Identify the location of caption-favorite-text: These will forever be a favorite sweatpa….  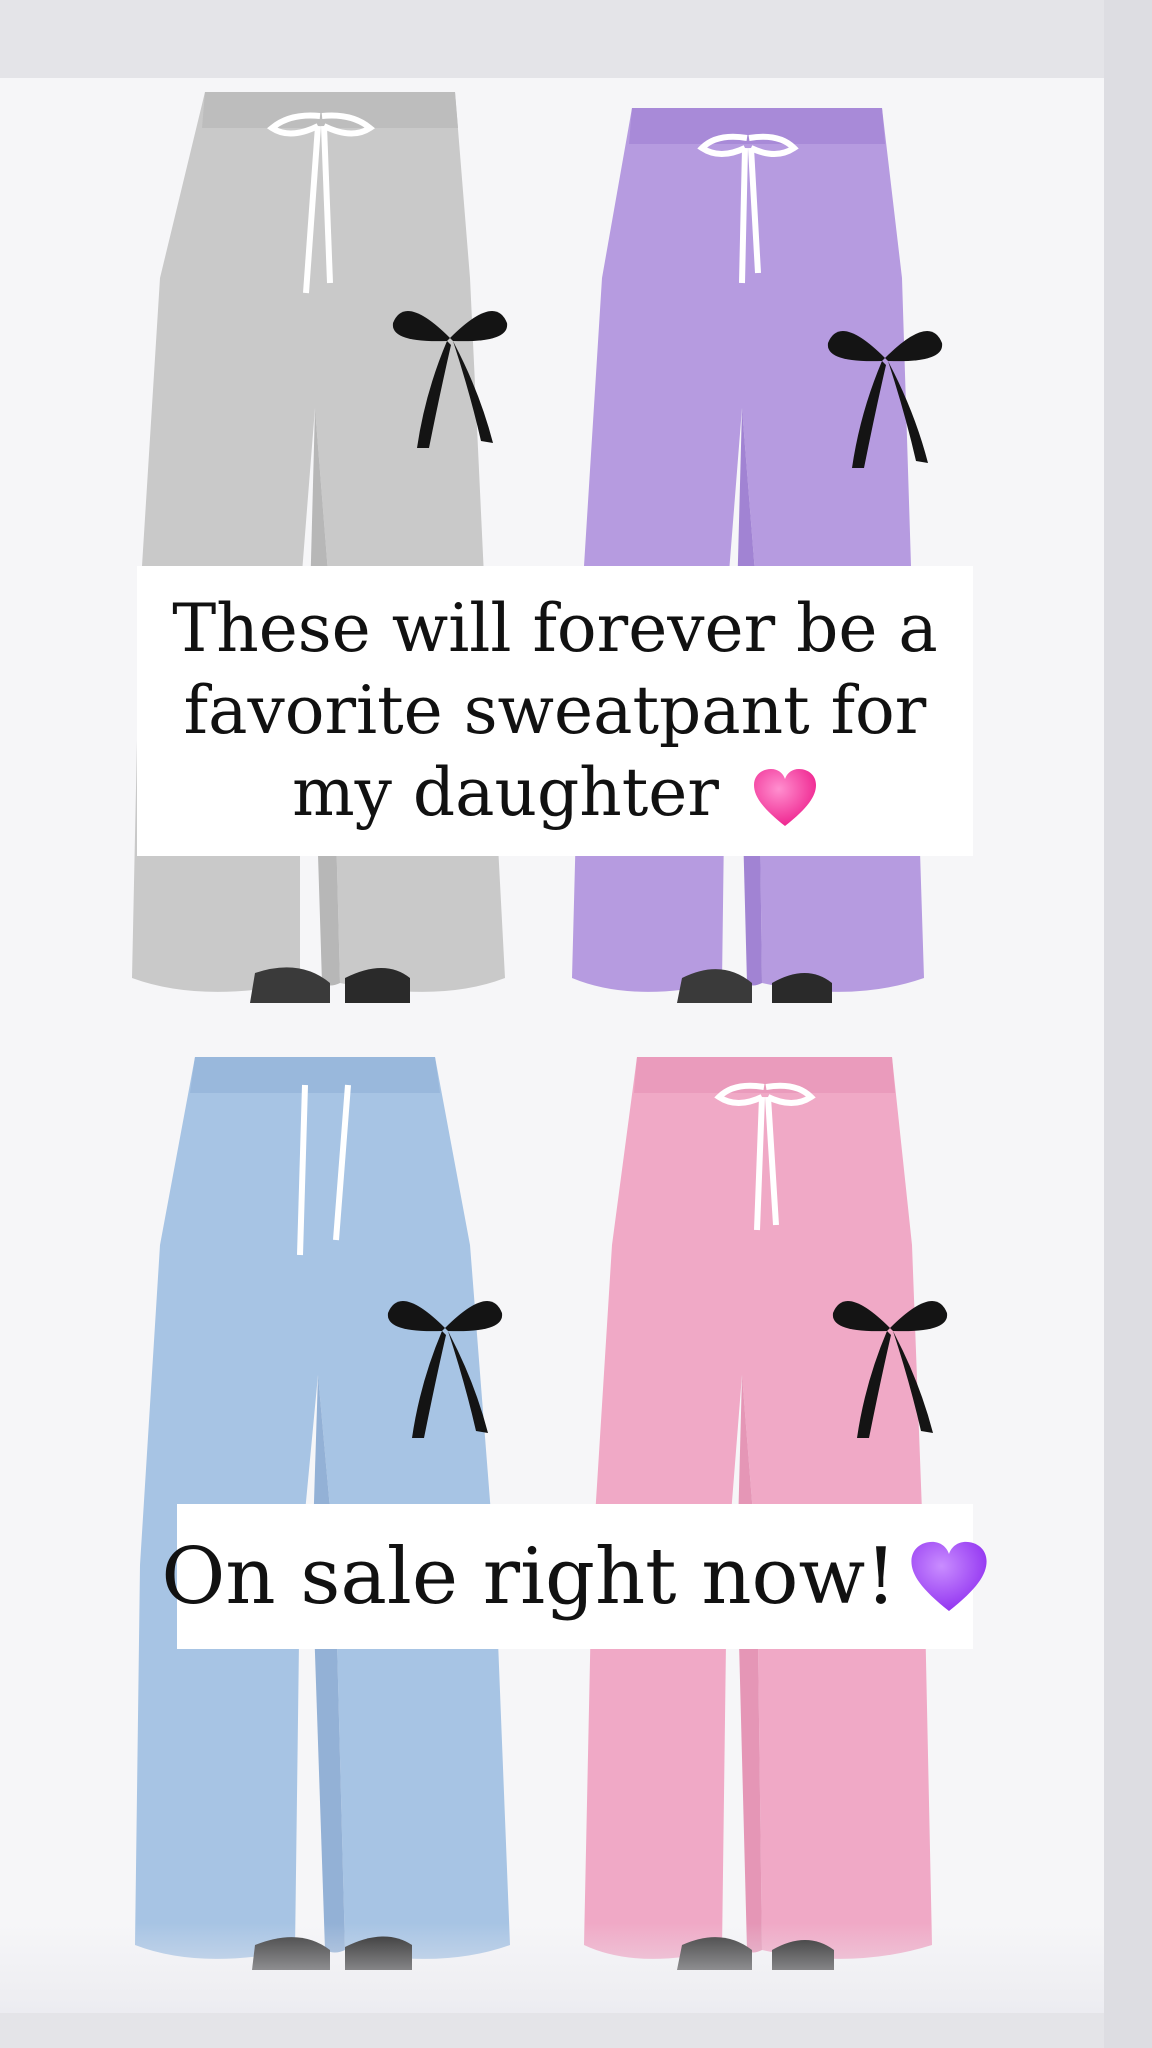
(555, 710).